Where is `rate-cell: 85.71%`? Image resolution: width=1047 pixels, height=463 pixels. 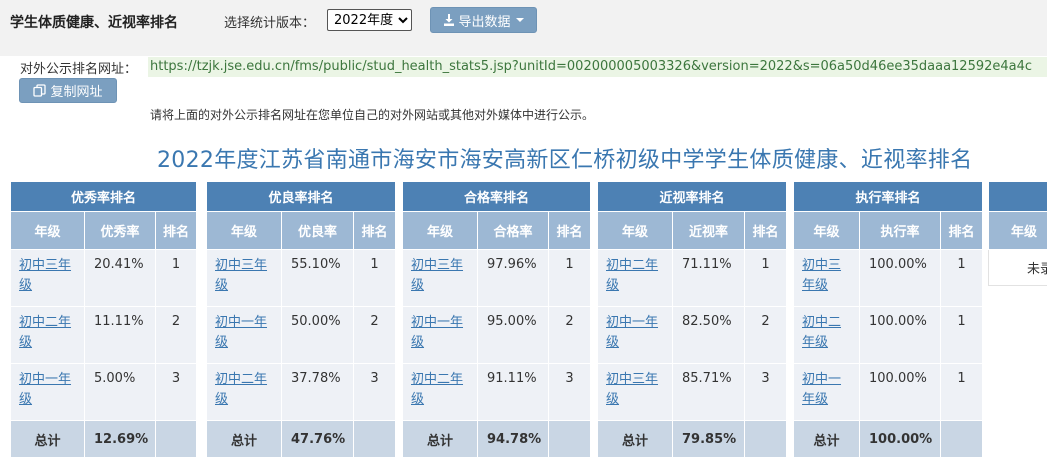 rate-cell: 85.71% is located at coordinates (708, 392).